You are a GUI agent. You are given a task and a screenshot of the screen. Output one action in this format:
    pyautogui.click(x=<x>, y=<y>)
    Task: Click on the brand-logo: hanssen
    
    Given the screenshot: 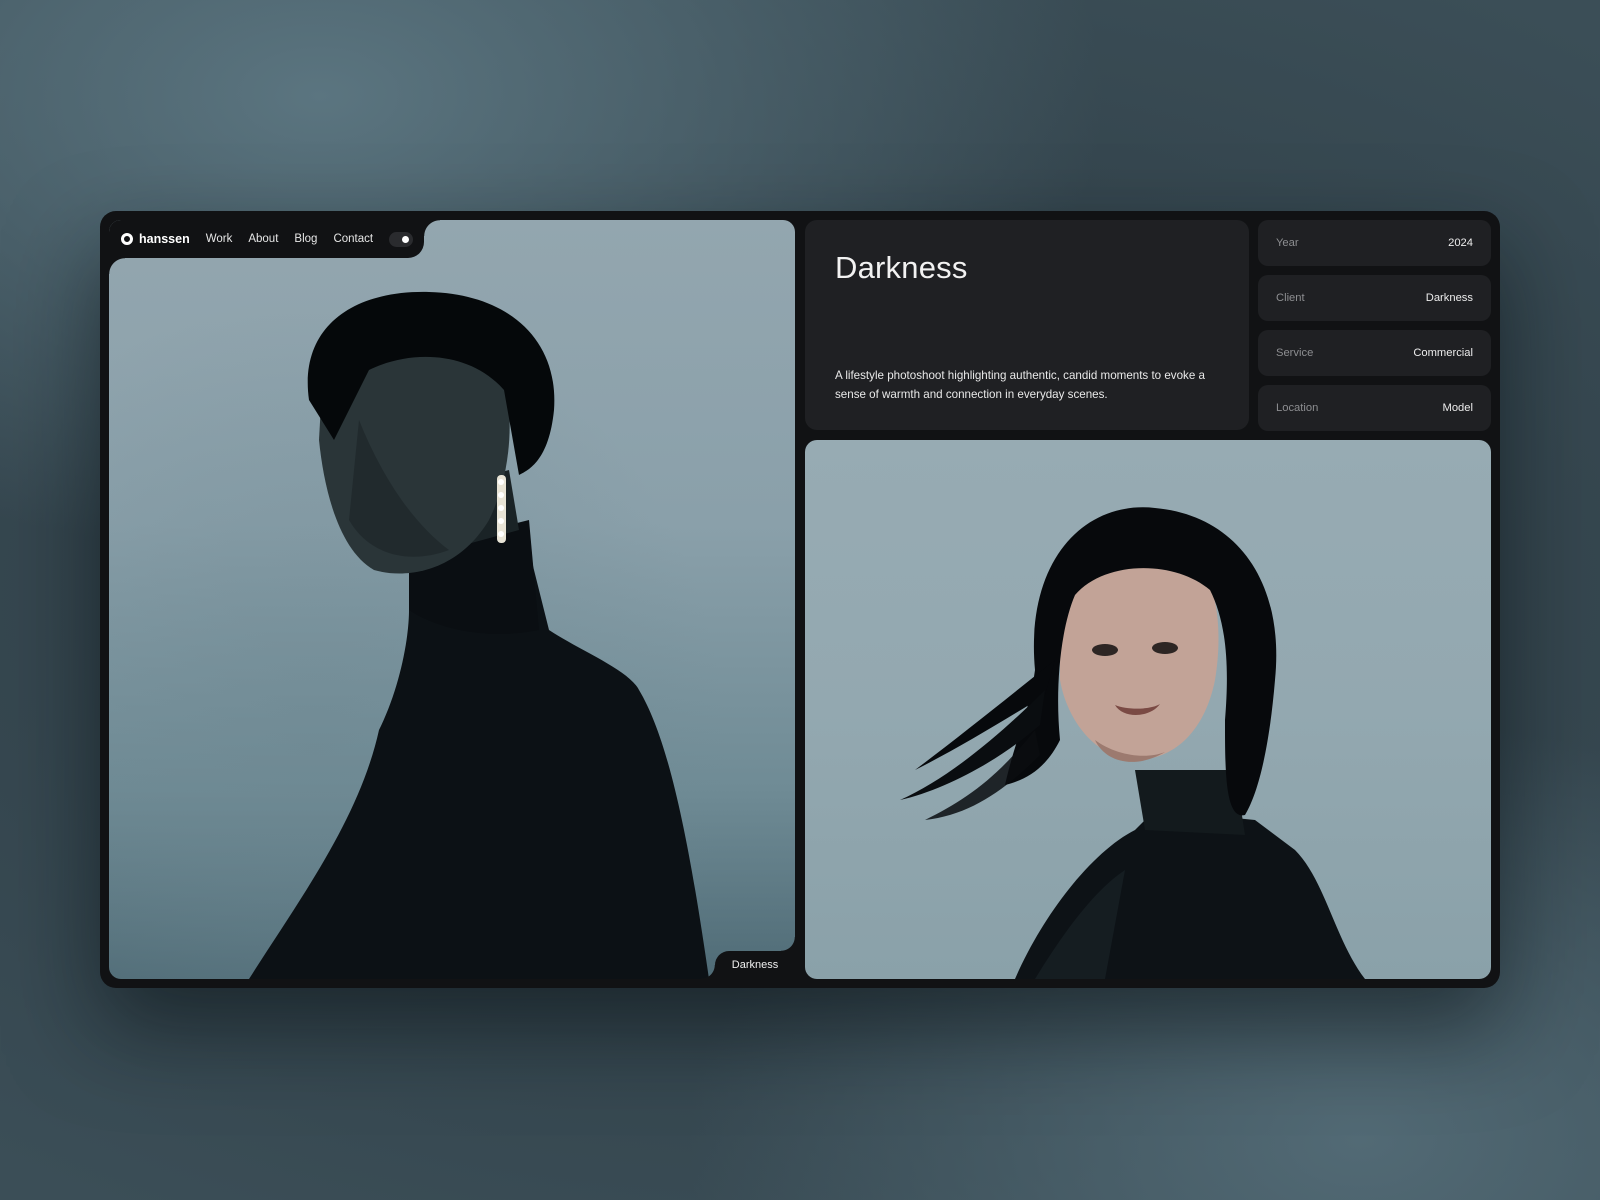 What is the action you would take?
    pyautogui.click(x=155, y=239)
    